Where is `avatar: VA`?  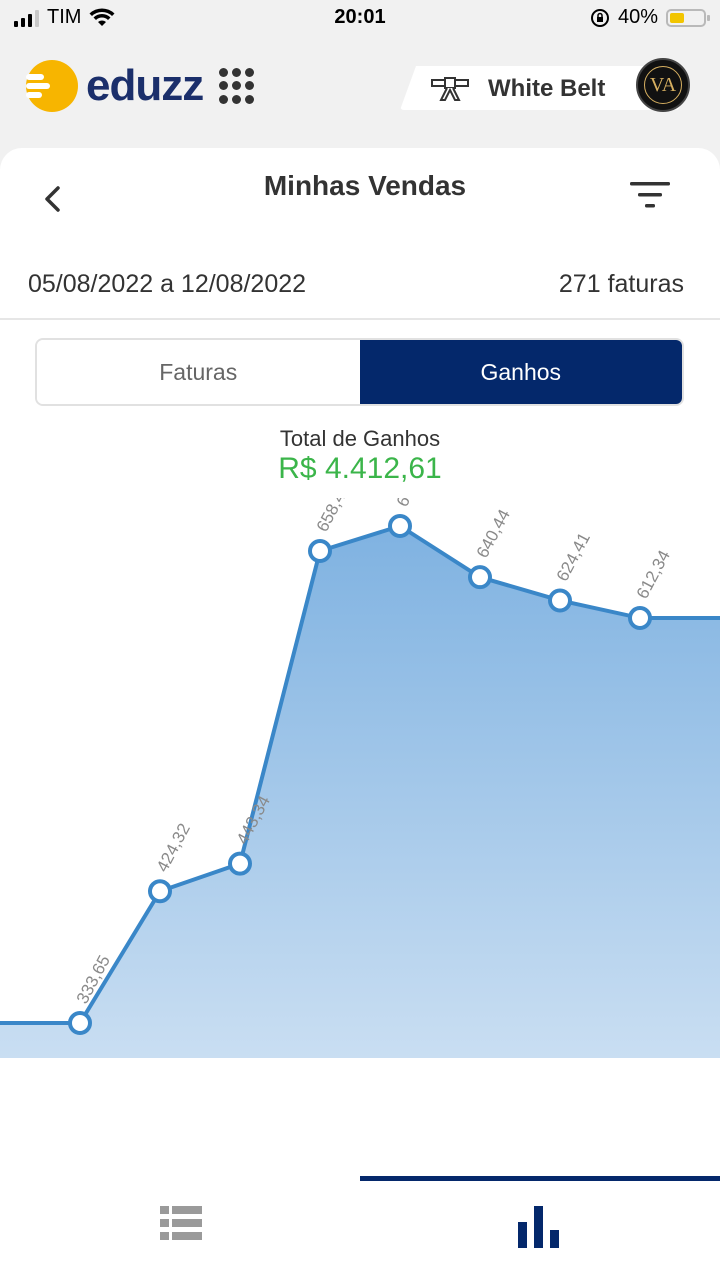 avatar: VA is located at coordinates (663, 85).